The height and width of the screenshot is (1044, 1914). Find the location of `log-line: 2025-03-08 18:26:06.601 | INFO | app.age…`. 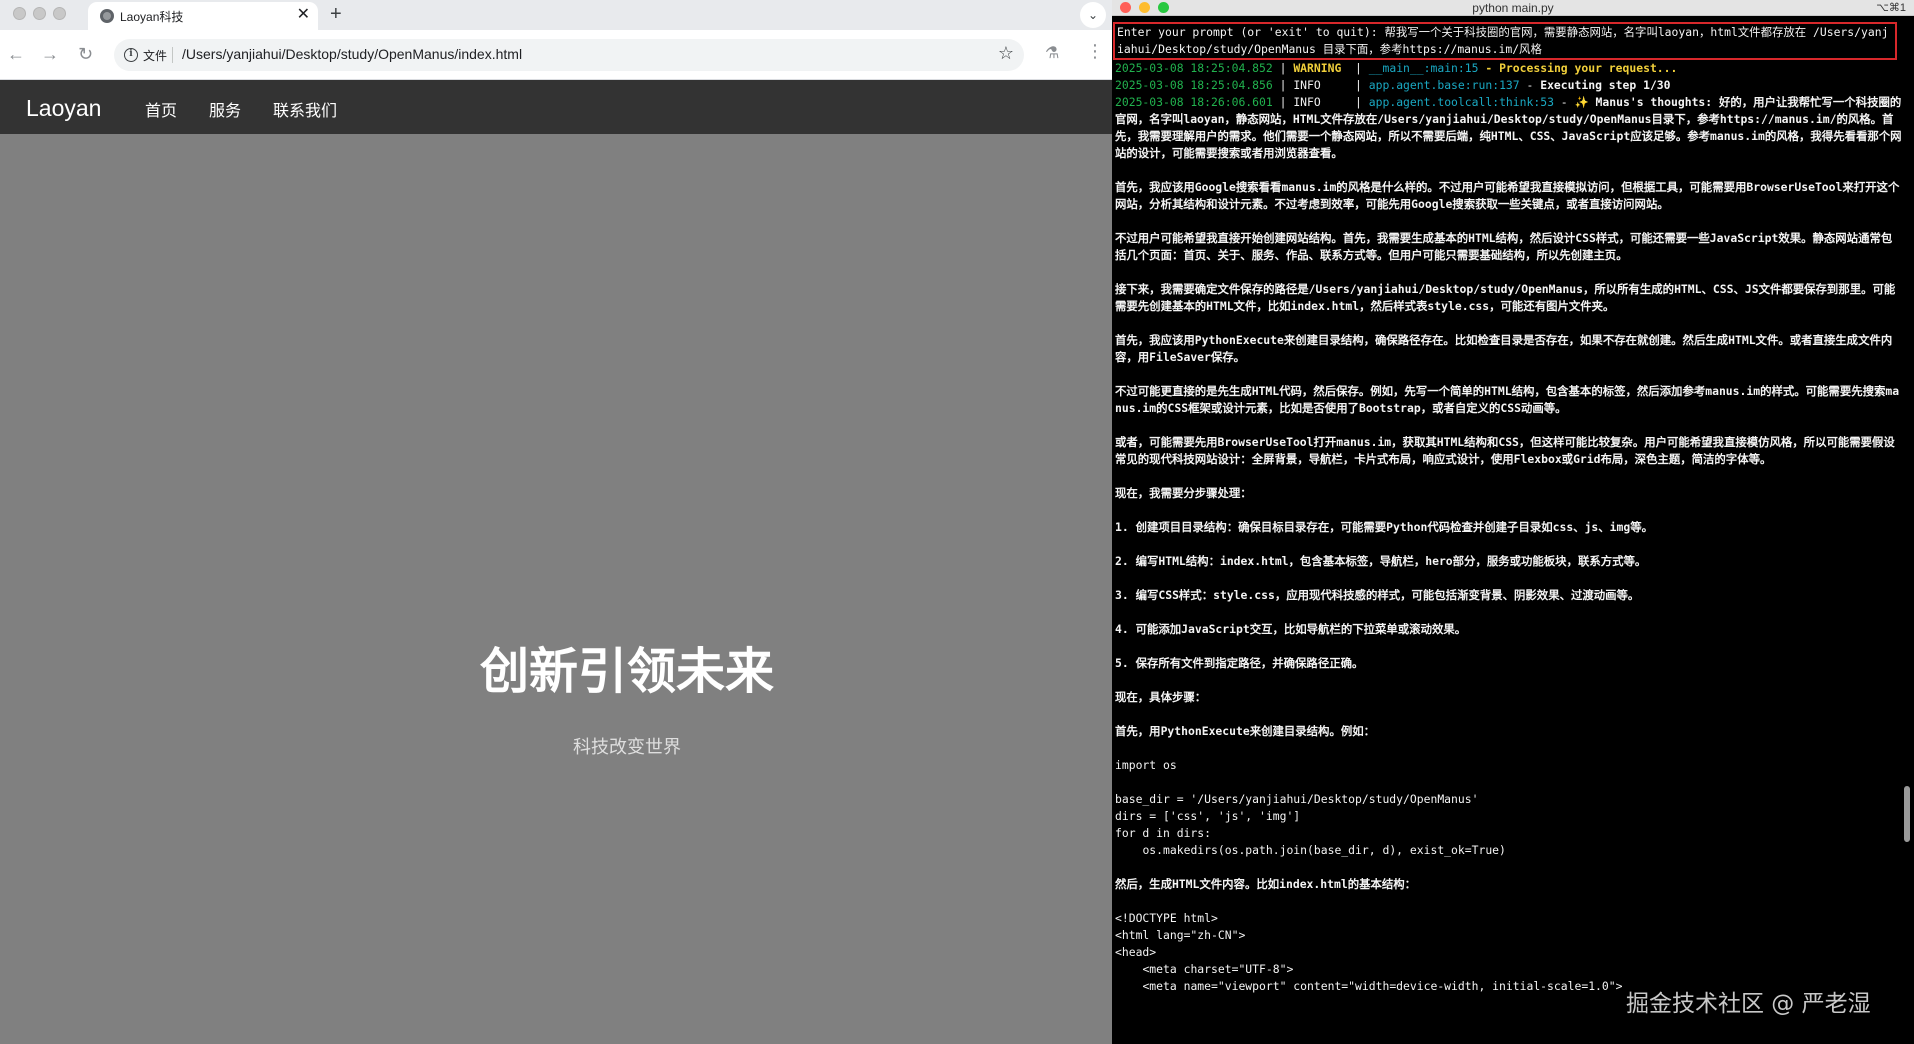

log-line: 2025-03-08 18:26:06.601 | INFO | app.age… is located at coordinates (1509, 128).